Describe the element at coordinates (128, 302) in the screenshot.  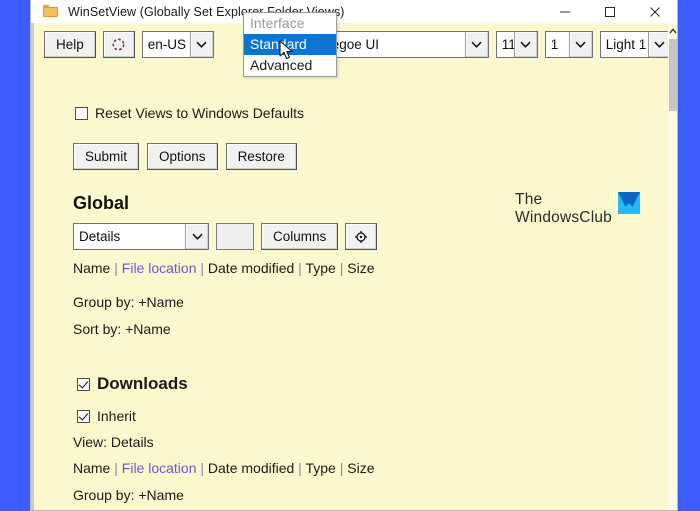
I see `global-group-by: Group by: +Name` at that location.